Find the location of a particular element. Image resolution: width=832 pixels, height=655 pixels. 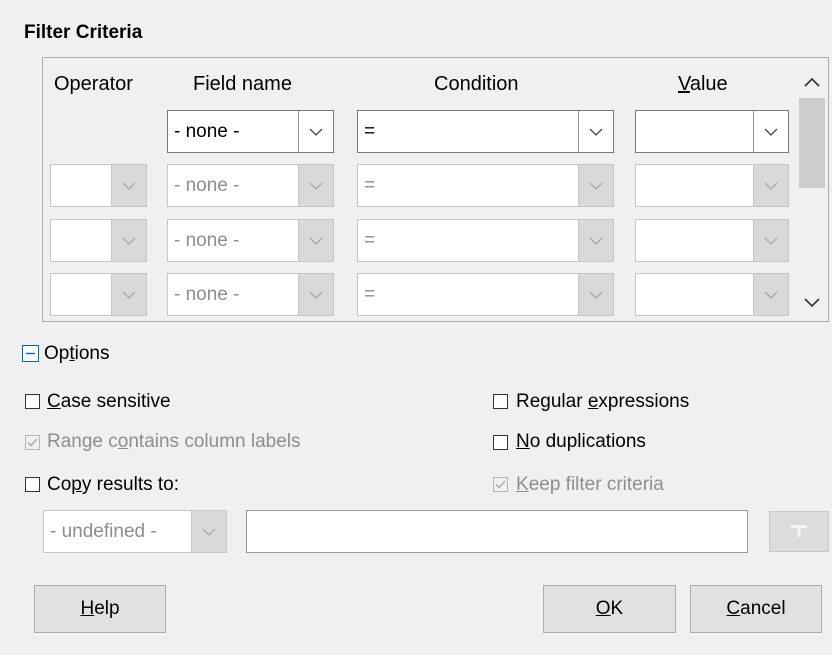

copy-results-checkbox is located at coordinates (32, 484).